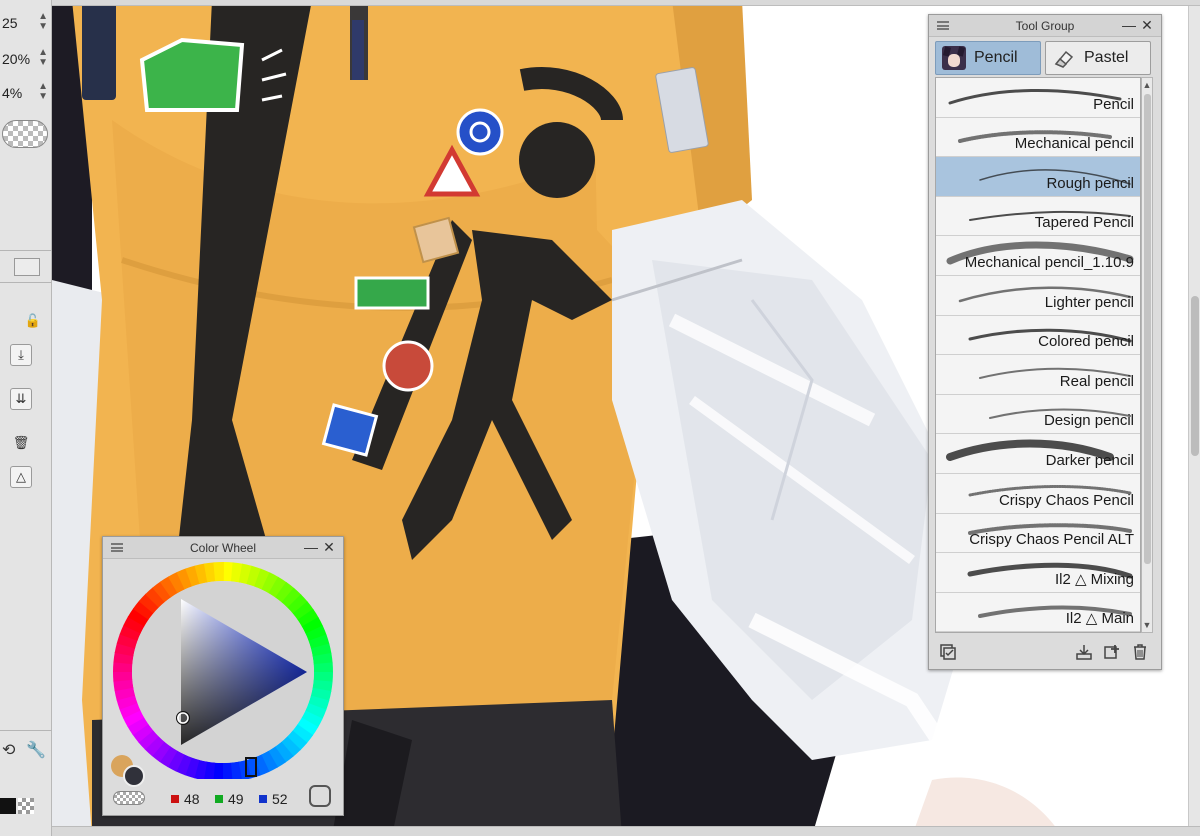 The width and height of the screenshot is (1200, 836). Describe the element at coordinates (25, 134) in the screenshot. I see `texture-preview` at that location.